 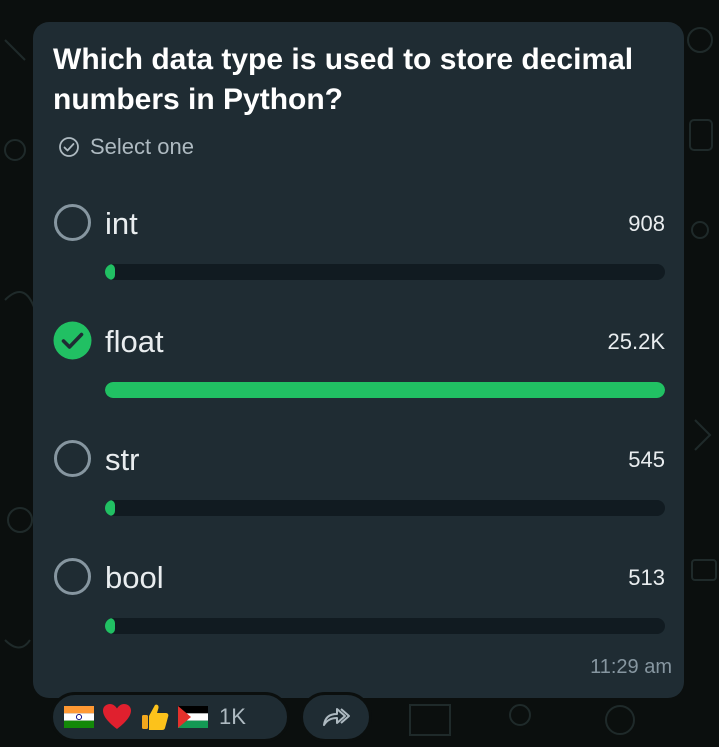 What do you see at coordinates (69, 147) in the screenshot?
I see `check-circle-icon` at bounding box center [69, 147].